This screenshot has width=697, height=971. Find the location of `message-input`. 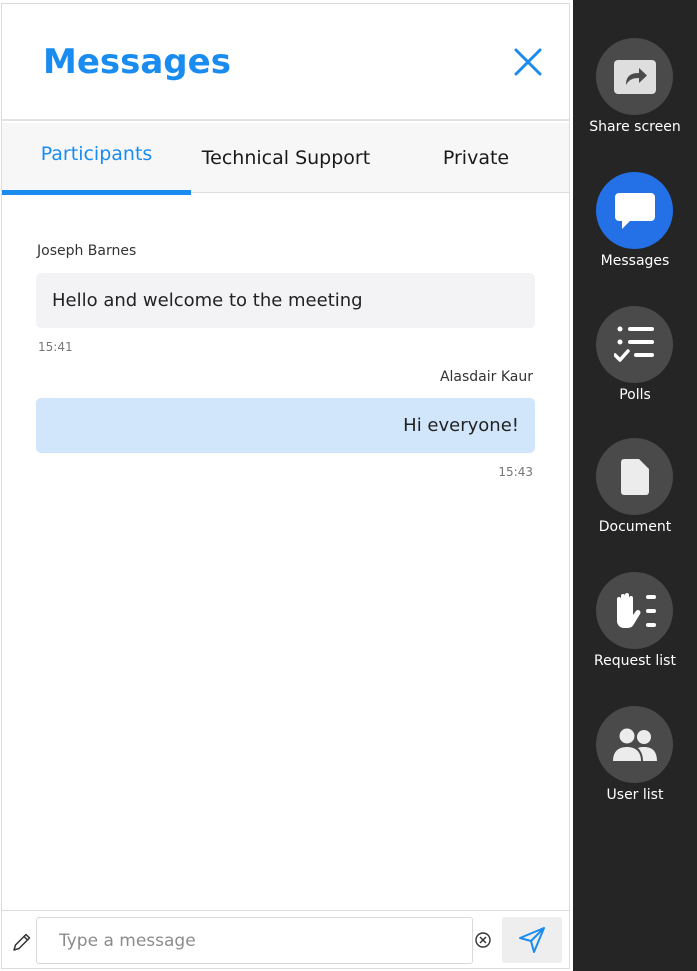

message-input is located at coordinates (254, 940).